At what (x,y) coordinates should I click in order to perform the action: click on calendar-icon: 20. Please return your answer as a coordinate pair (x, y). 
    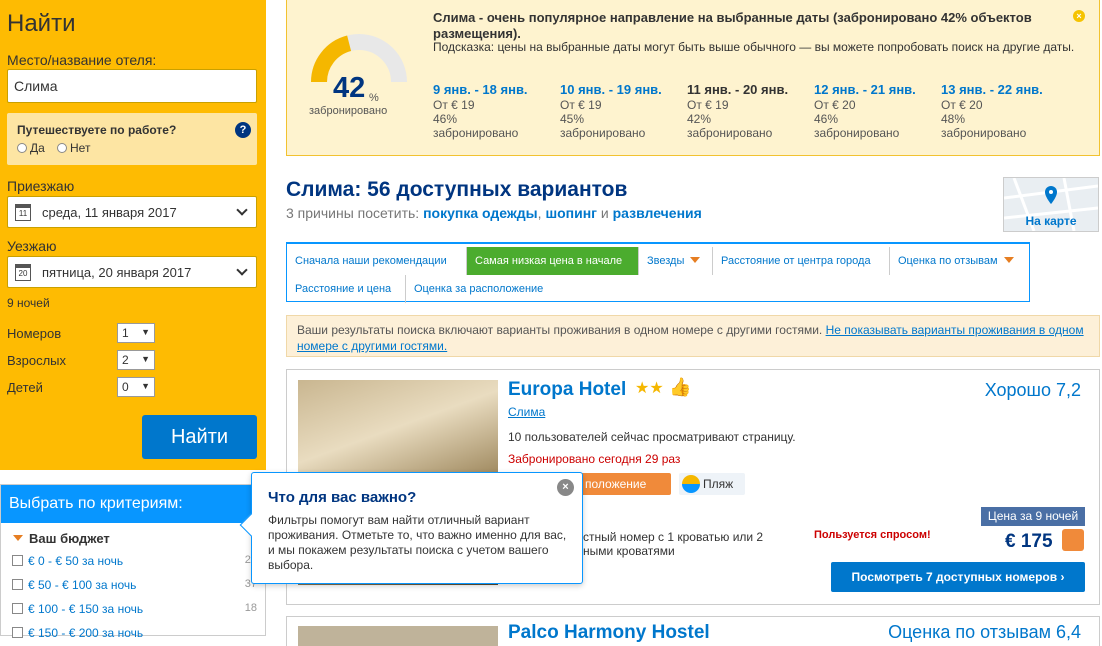
    Looking at the image, I should click on (23, 272).